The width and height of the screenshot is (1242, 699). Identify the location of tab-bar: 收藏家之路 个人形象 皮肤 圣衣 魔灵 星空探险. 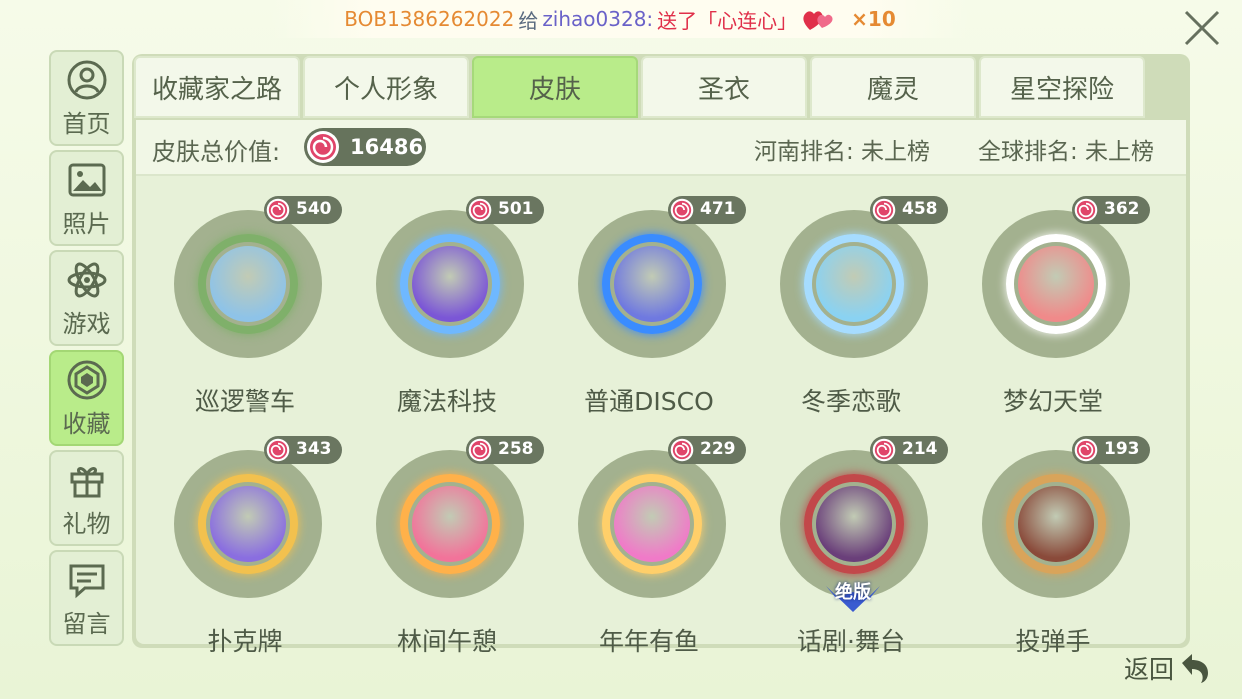
(639, 87).